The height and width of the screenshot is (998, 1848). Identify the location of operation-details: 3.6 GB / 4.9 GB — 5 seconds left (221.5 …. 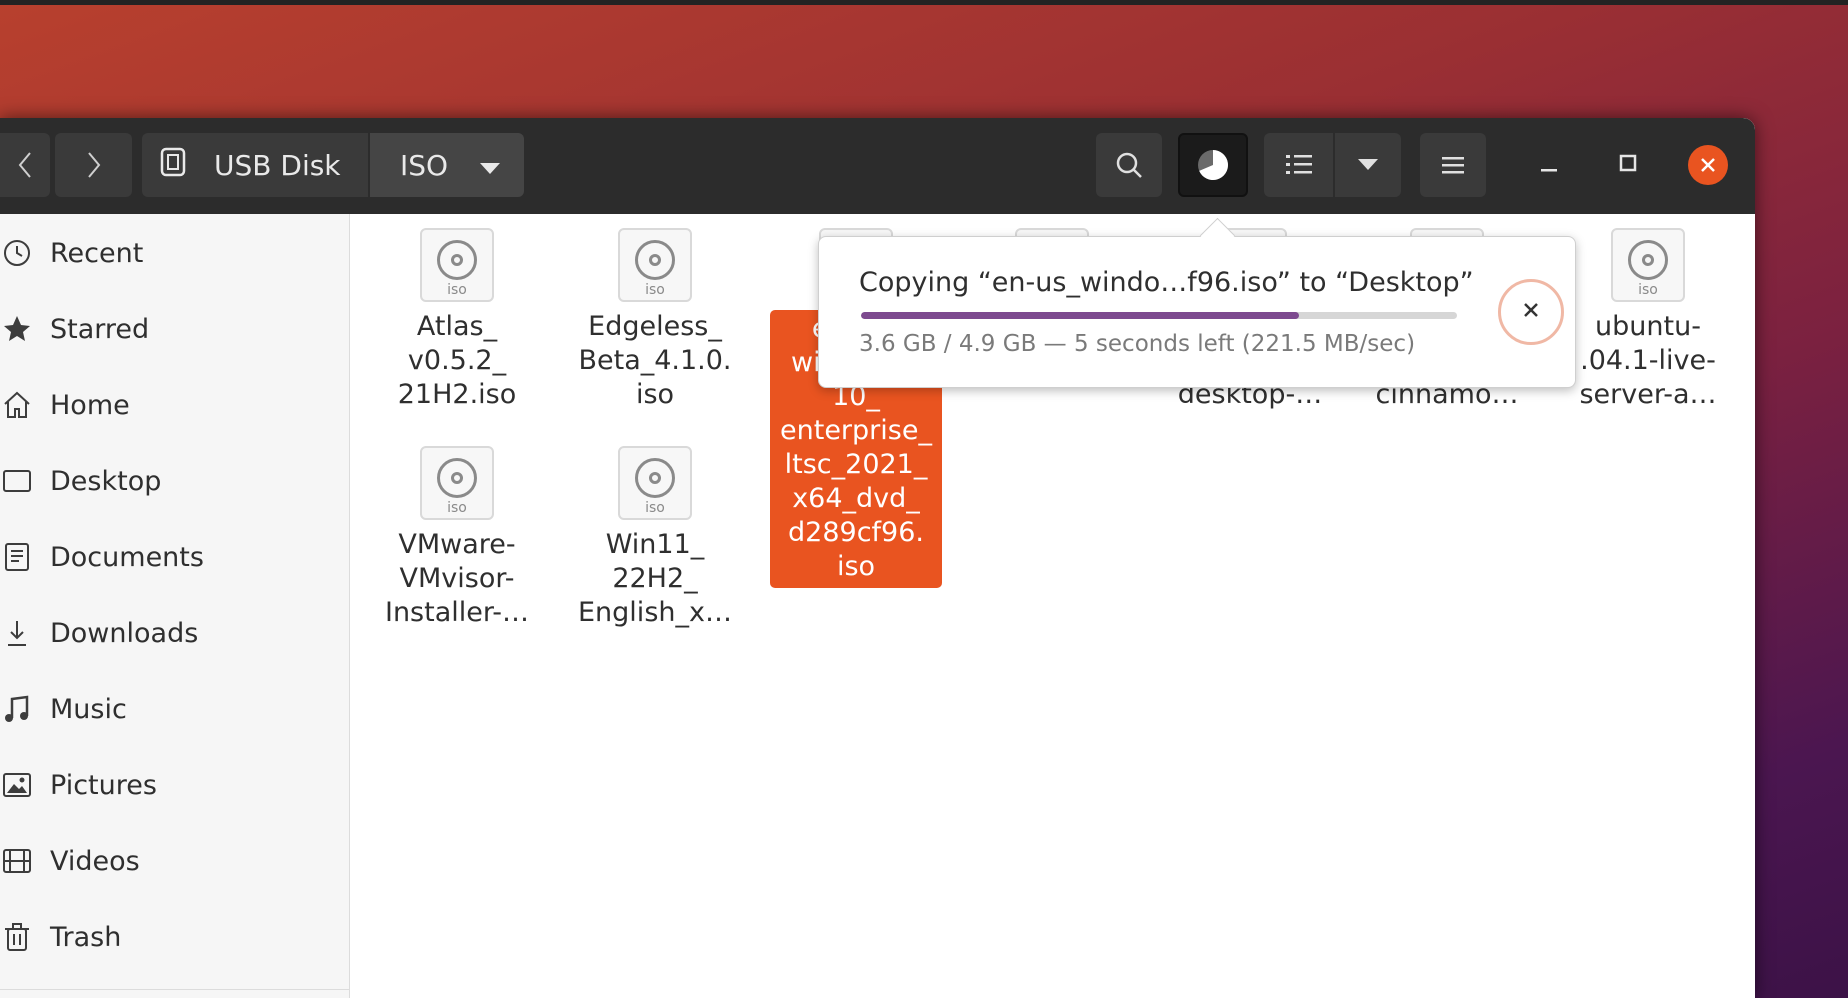
(1137, 344).